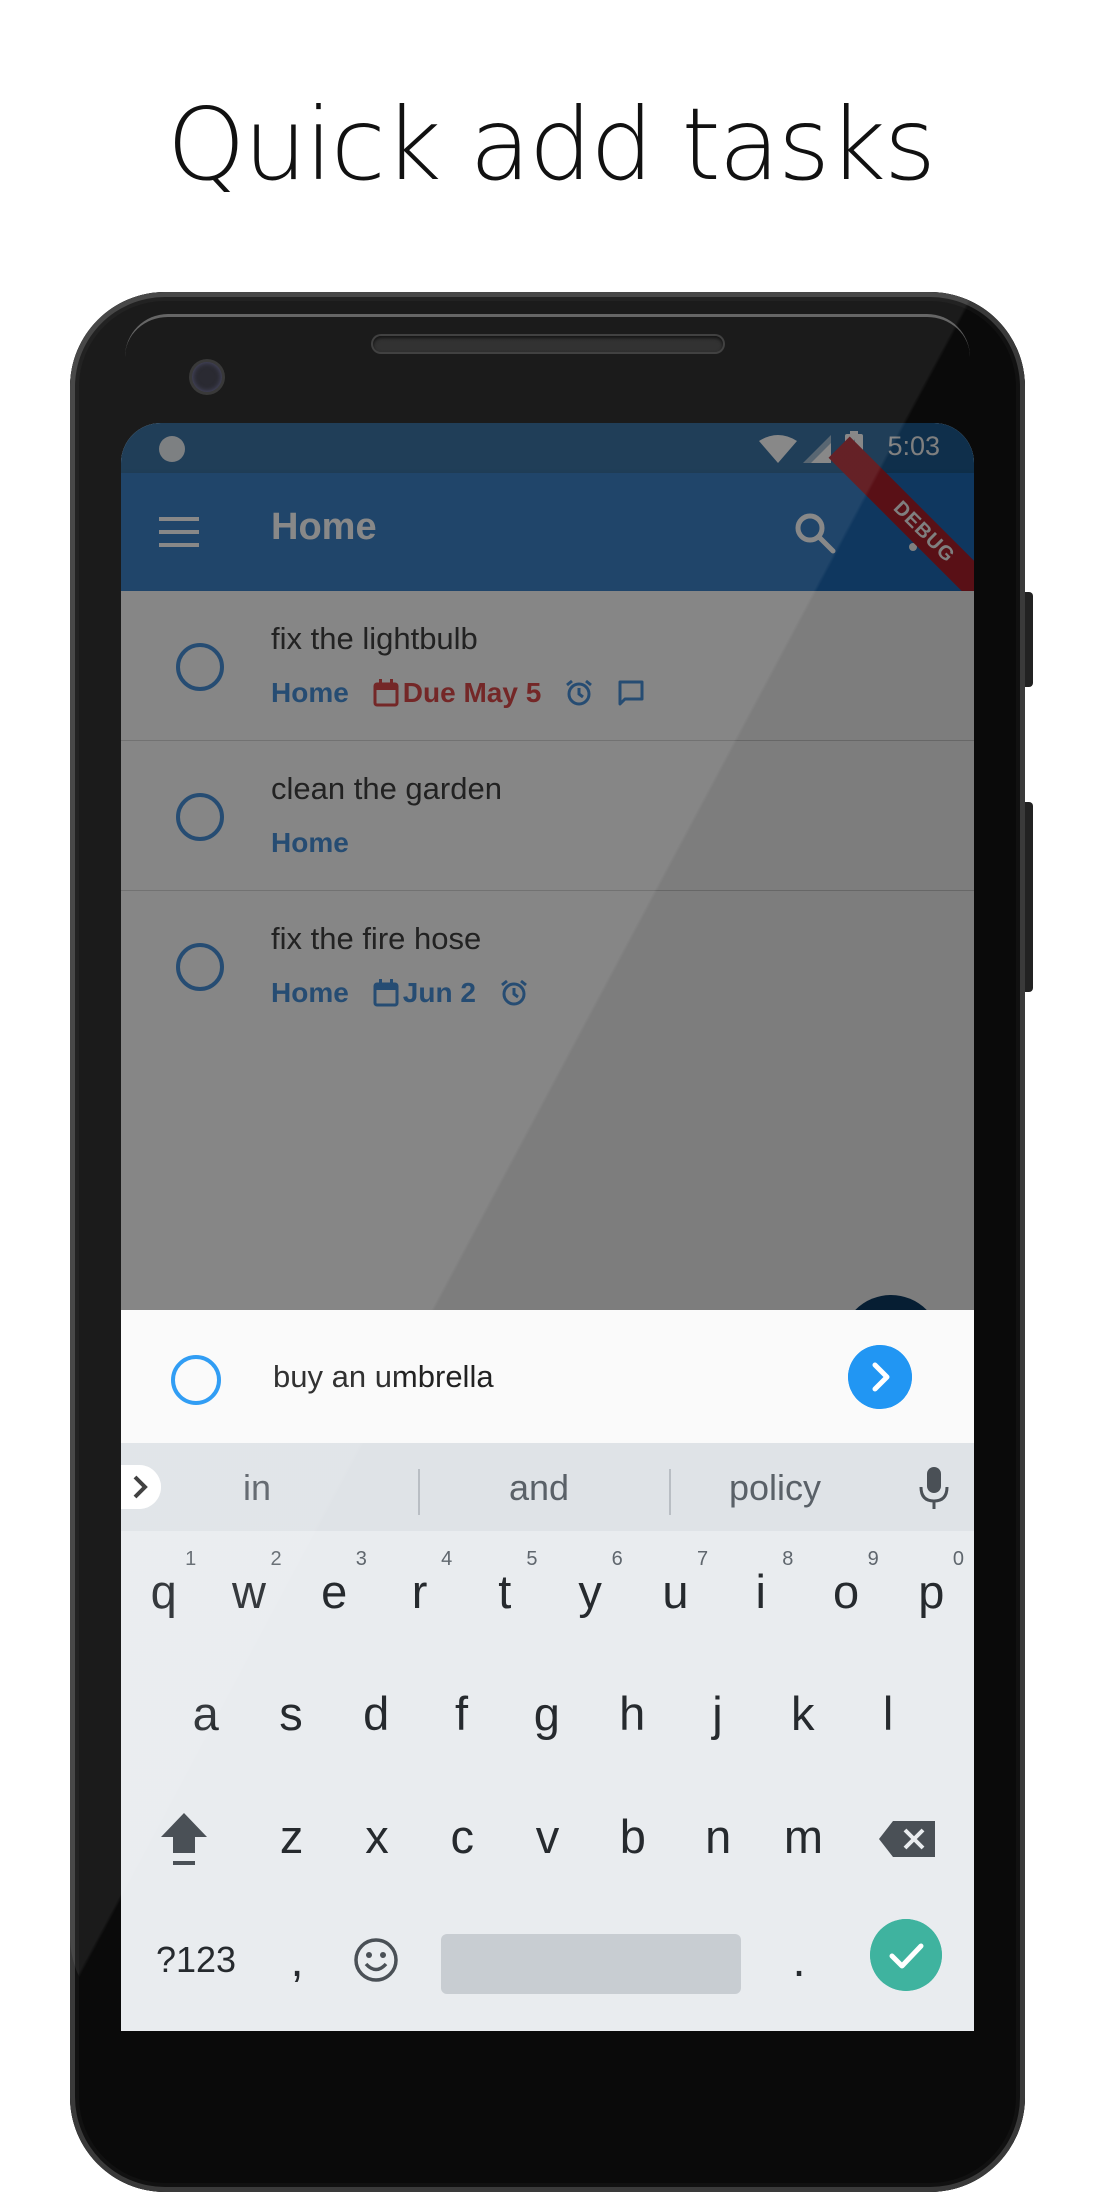 The height and width of the screenshot is (2192, 1101). Describe the element at coordinates (290, 1714) in the screenshot. I see `key-s: s` at that location.